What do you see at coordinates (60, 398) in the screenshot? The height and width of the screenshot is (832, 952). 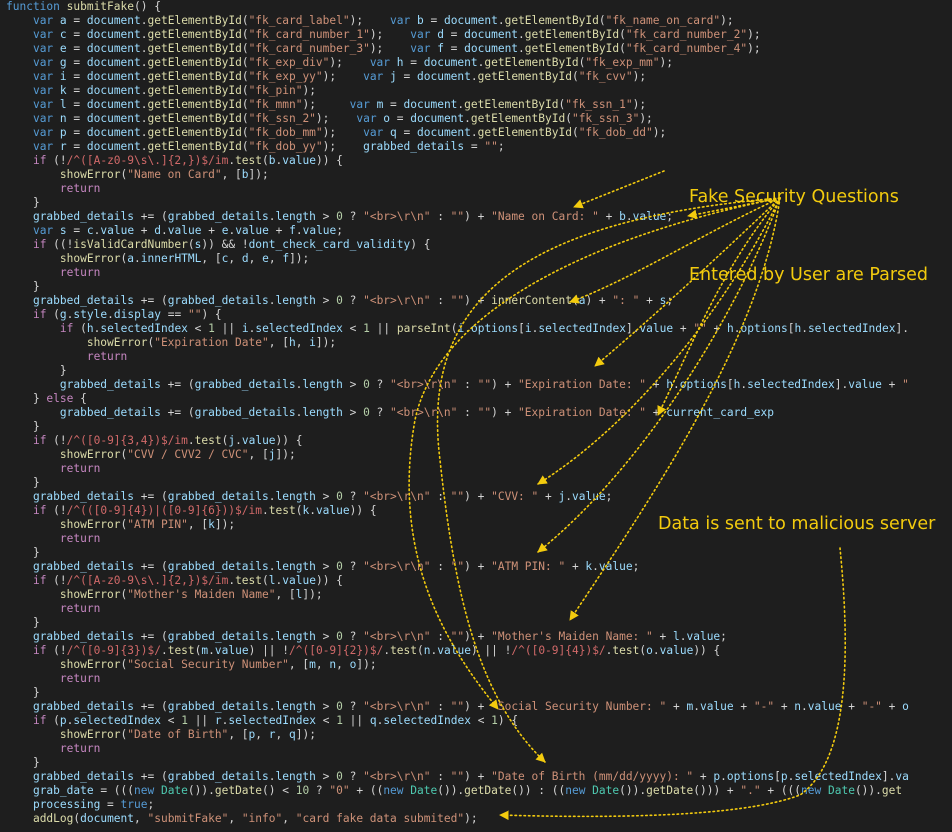 I see `code-token: else` at bounding box center [60, 398].